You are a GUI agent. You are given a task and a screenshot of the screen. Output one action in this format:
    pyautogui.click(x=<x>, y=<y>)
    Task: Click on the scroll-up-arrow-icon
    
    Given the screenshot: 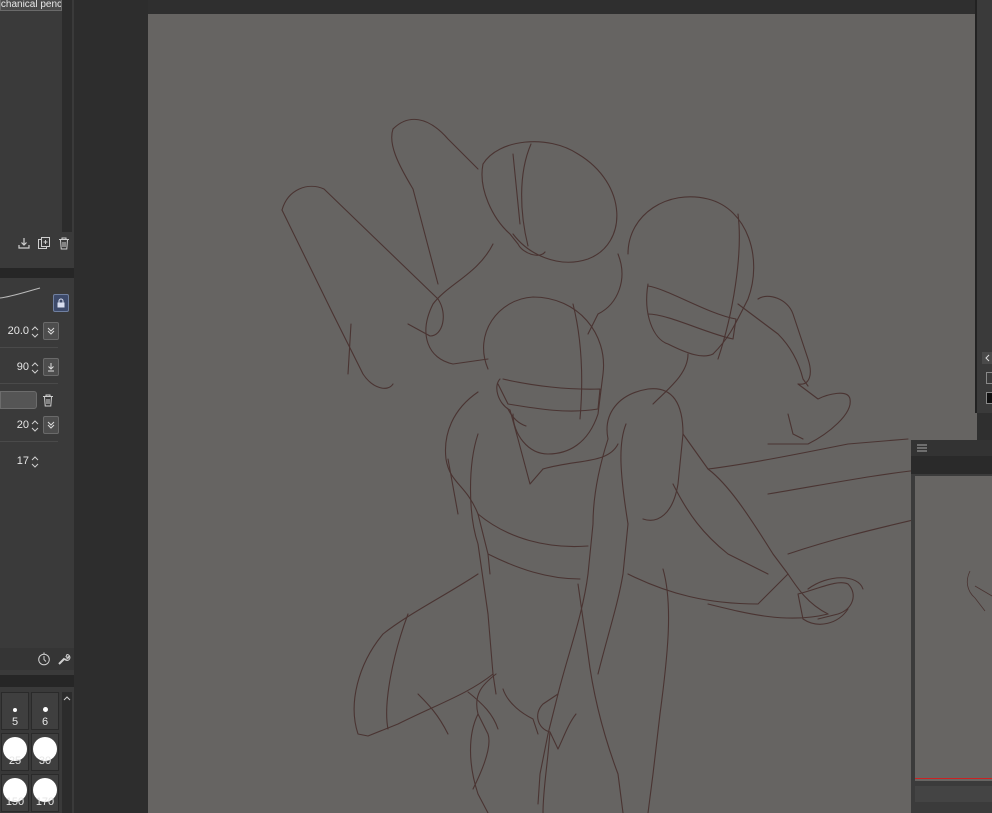 What is the action you would take?
    pyautogui.click(x=67, y=698)
    